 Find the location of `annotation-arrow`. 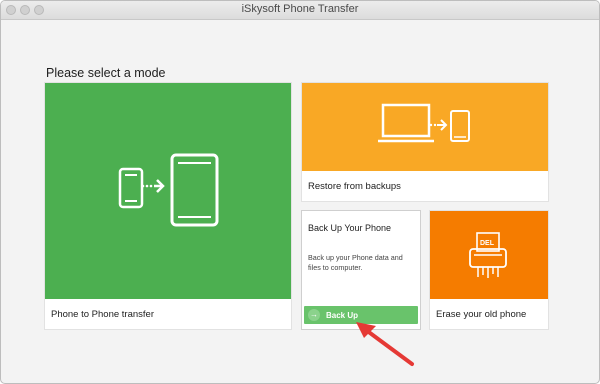

annotation-arrow is located at coordinates (385, 344).